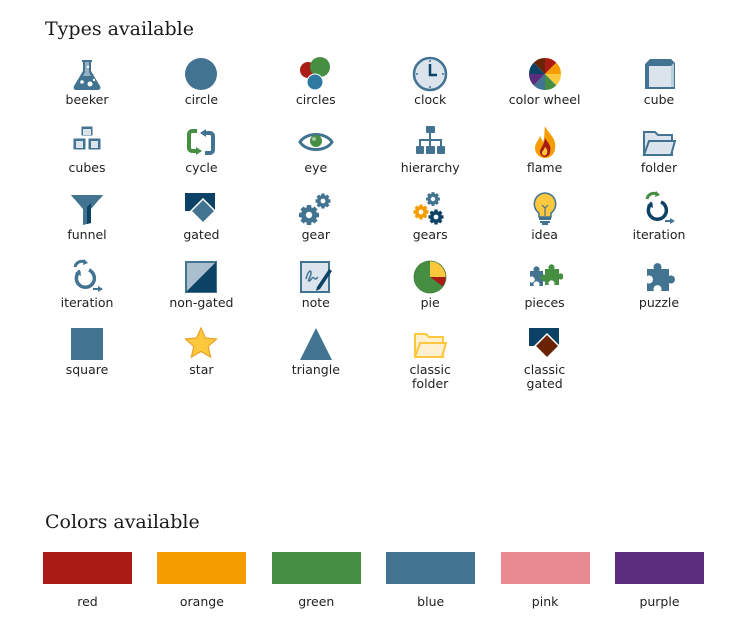 The width and height of the screenshot is (733, 642). I want to click on gated-icon, so click(201, 209).